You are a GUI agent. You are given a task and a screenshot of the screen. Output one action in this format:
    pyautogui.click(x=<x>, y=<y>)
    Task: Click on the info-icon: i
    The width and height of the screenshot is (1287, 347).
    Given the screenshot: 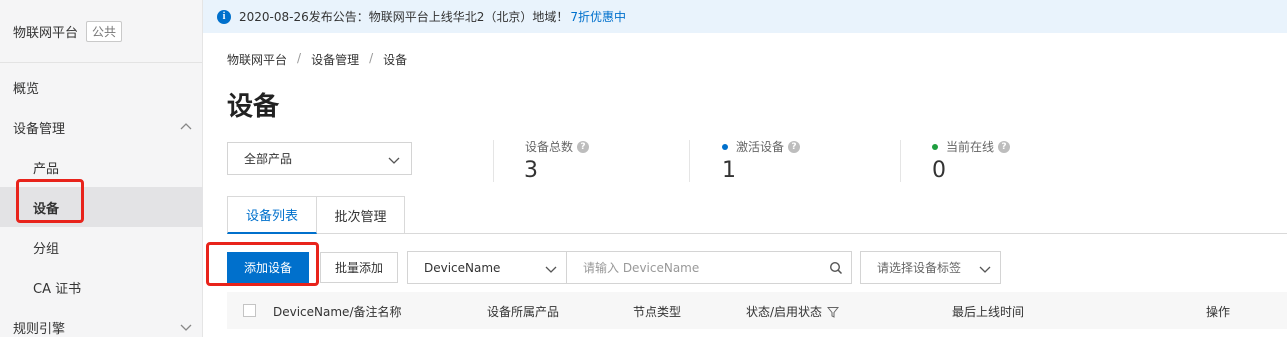 What is the action you would take?
    pyautogui.click(x=224, y=16)
    